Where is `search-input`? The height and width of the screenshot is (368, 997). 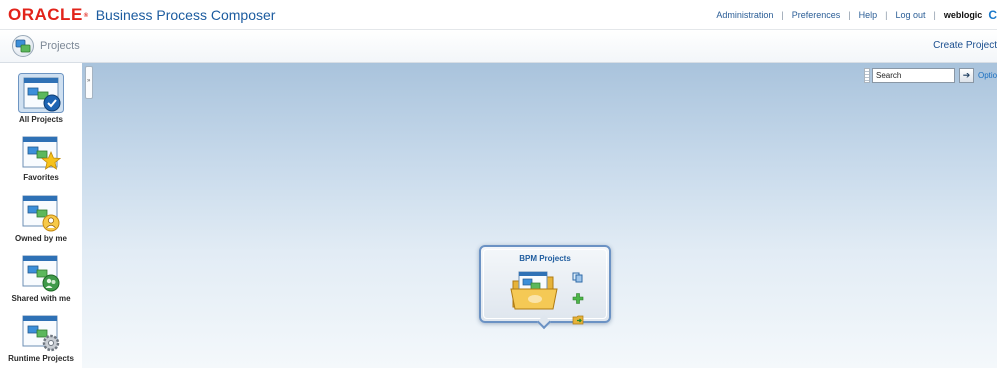
search-input is located at coordinates (913, 75).